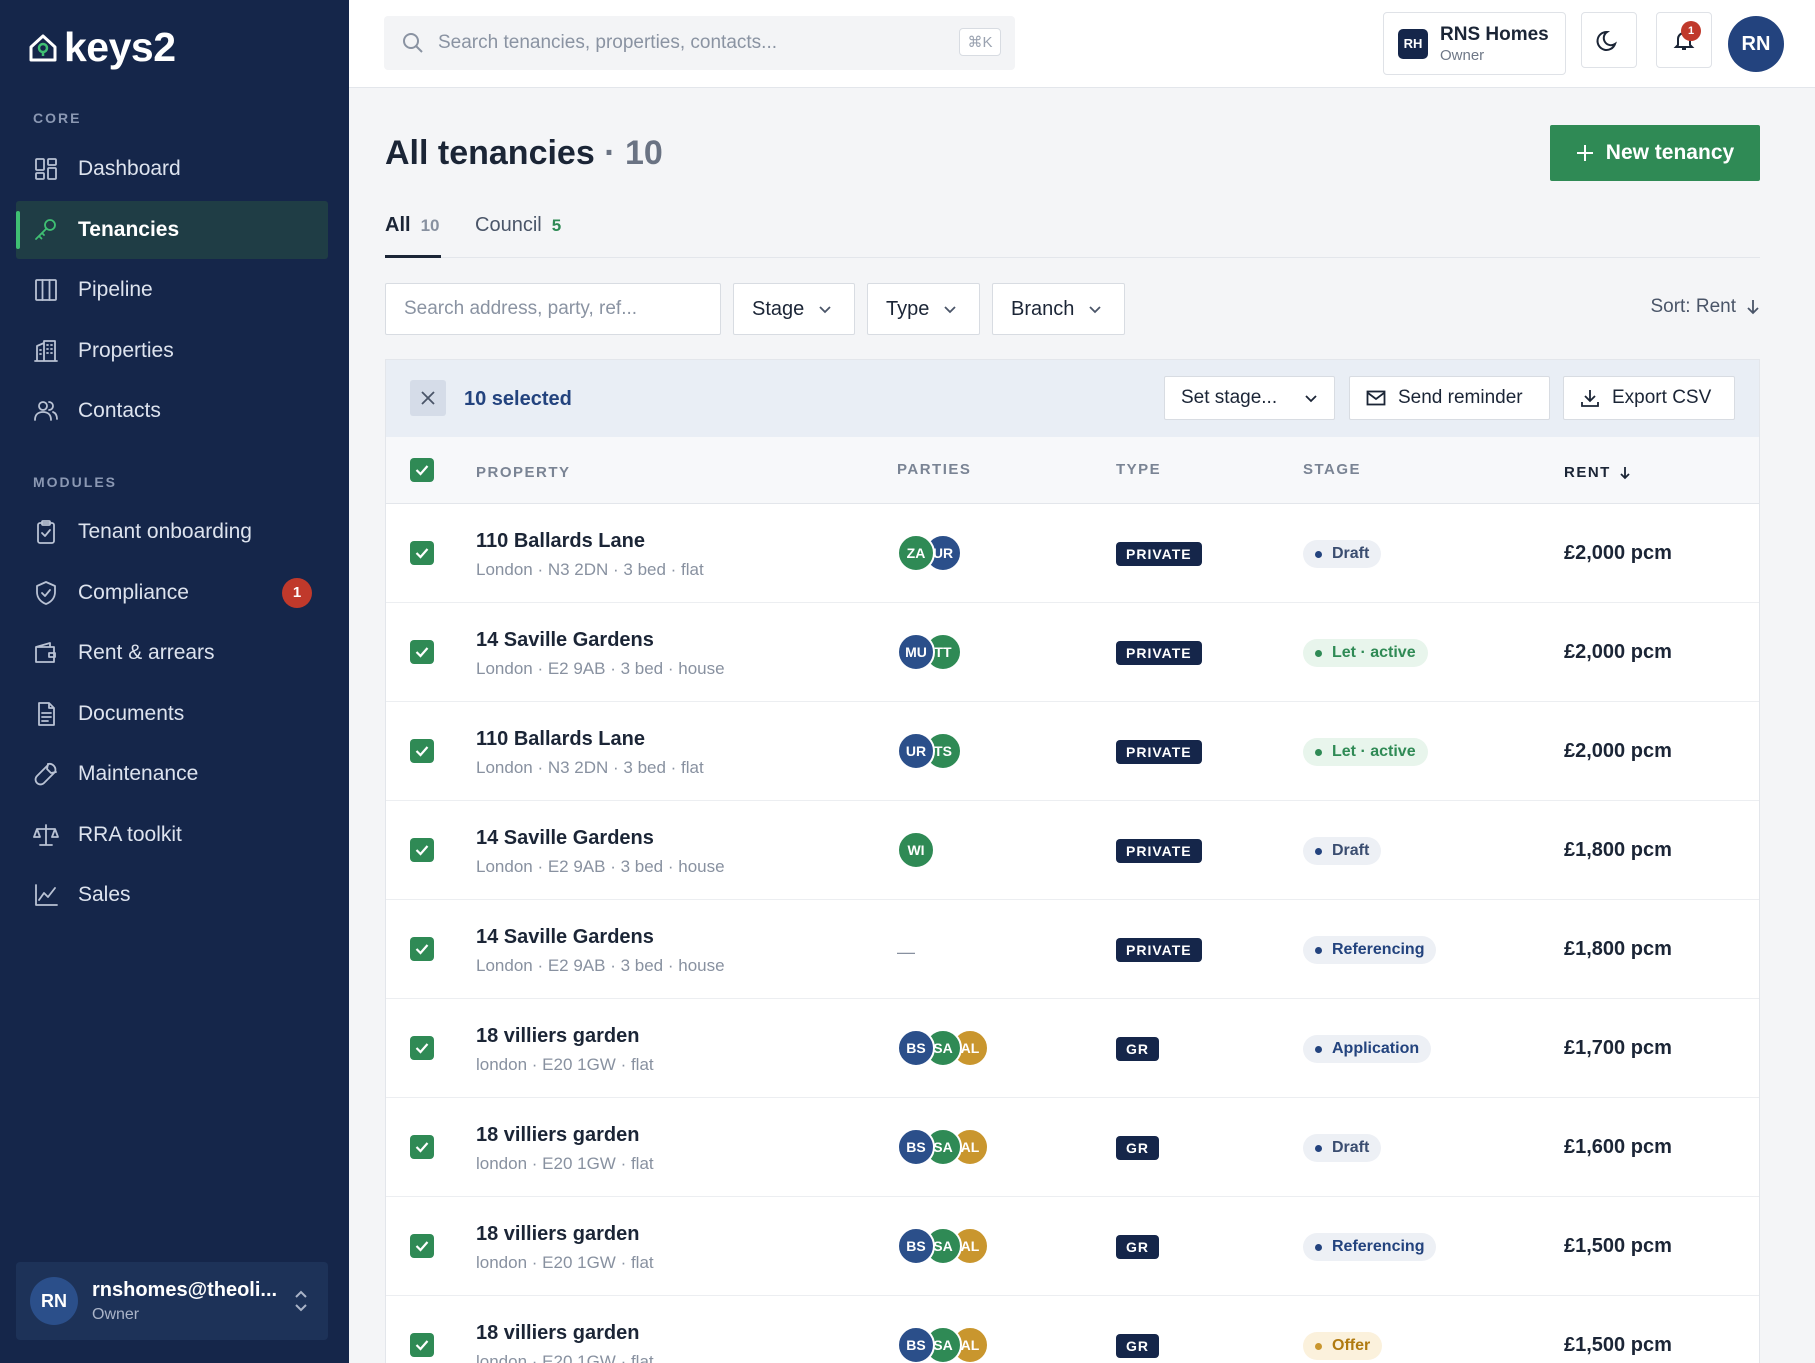  I want to click on sidebar-item-contacts: Contacts, so click(172, 411).